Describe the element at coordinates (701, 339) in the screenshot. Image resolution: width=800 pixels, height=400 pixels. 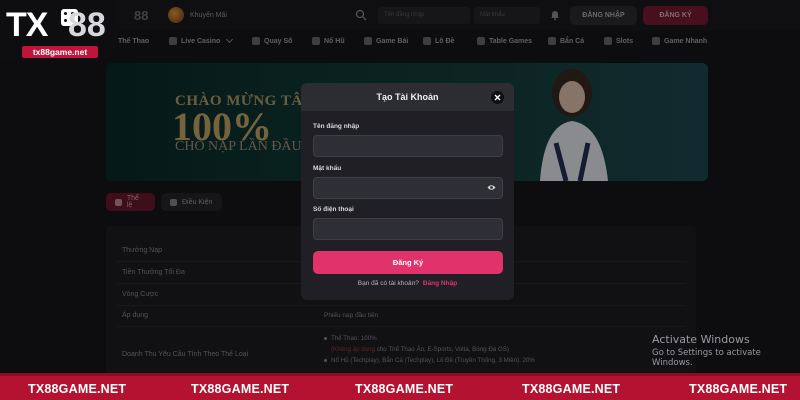
I see `watermark-title: Activate Windows` at that location.